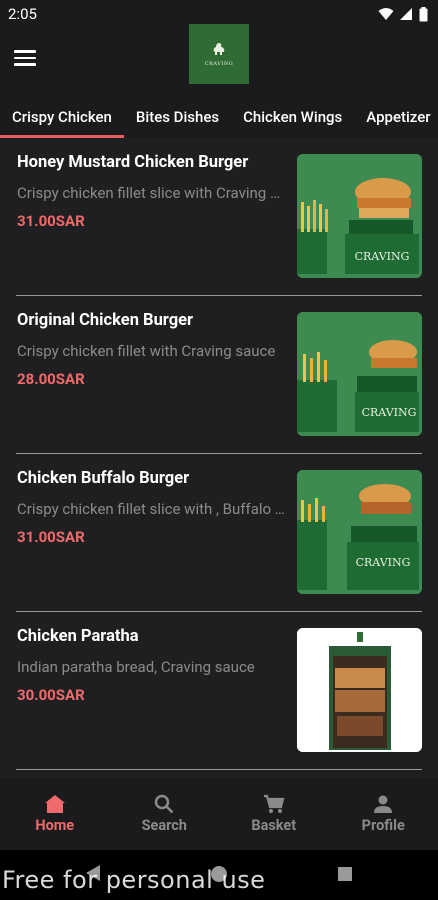  Describe the element at coordinates (62, 117) in the screenshot. I see `tab-crispy-chicken: Crispy Chicken` at that location.